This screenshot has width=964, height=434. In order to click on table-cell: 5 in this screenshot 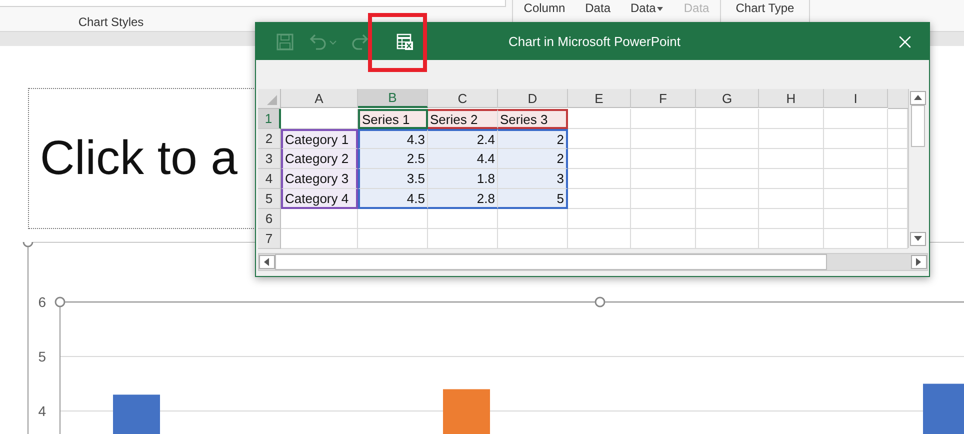, I will do `click(533, 199)`.